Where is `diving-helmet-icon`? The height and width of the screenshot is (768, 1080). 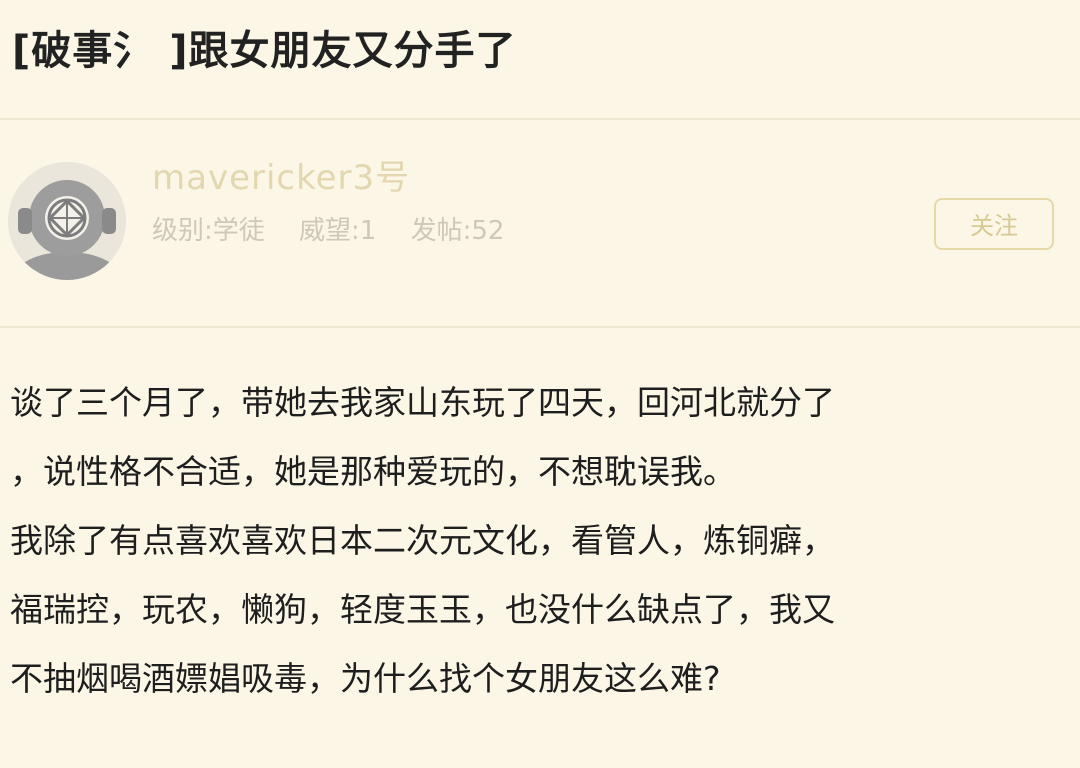
diving-helmet-icon is located at coordinates (67, 221).